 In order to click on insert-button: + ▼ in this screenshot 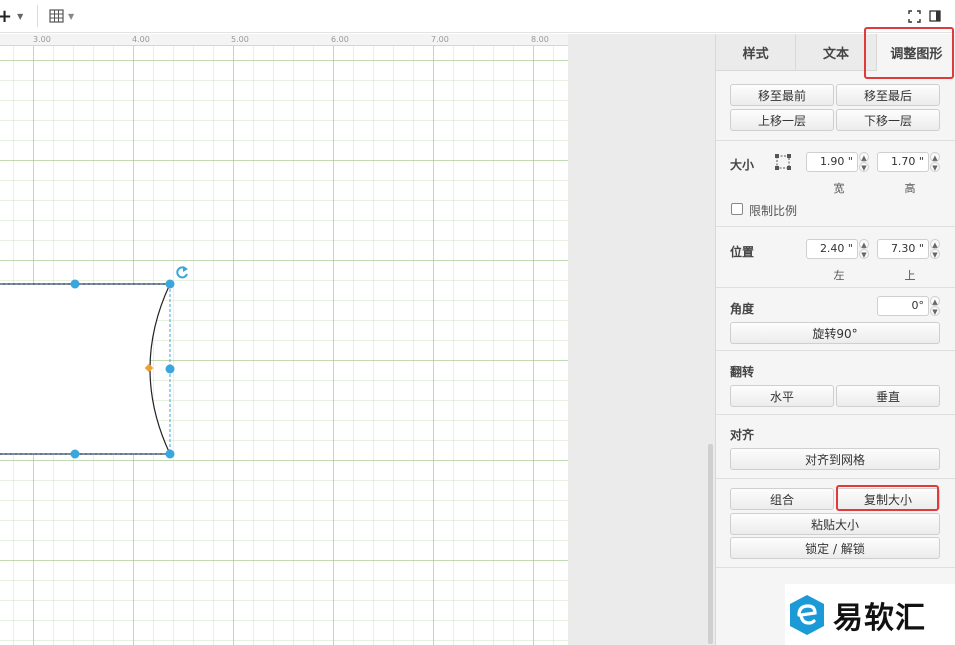, I will do `click(11, 16)`.